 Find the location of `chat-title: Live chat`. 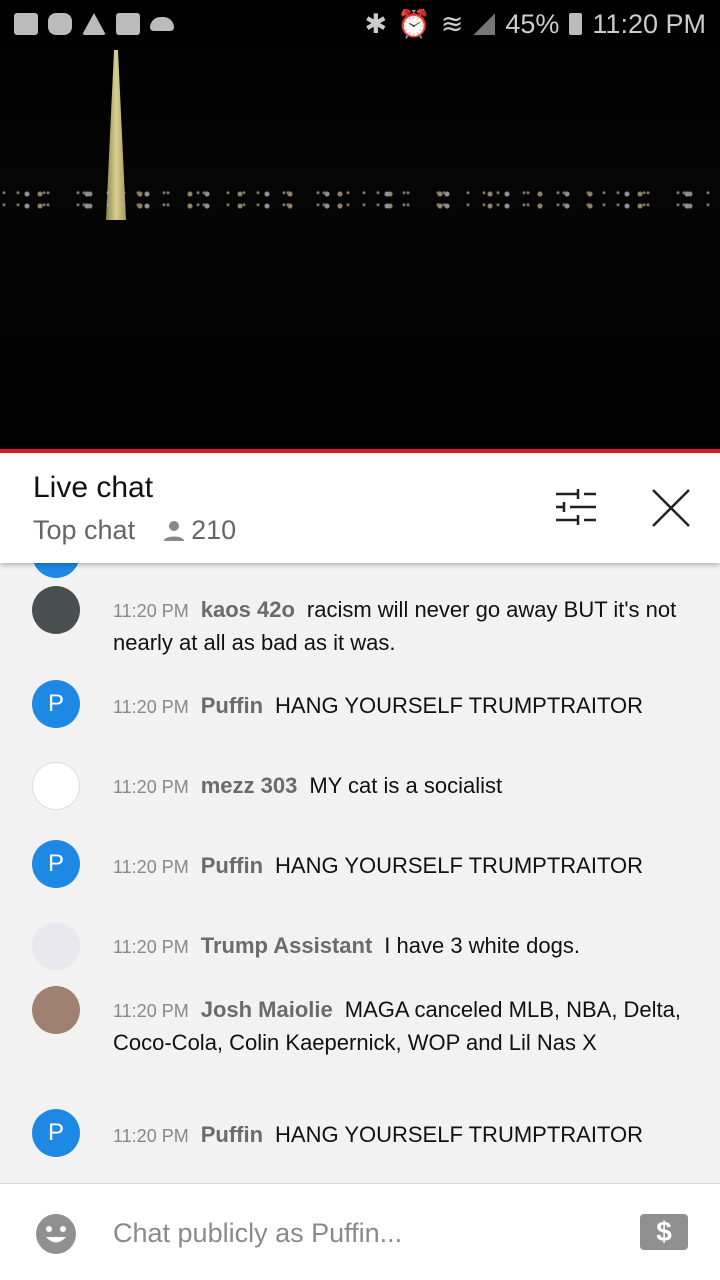

chat-title: Live chat is located at coordinates (93, 487).